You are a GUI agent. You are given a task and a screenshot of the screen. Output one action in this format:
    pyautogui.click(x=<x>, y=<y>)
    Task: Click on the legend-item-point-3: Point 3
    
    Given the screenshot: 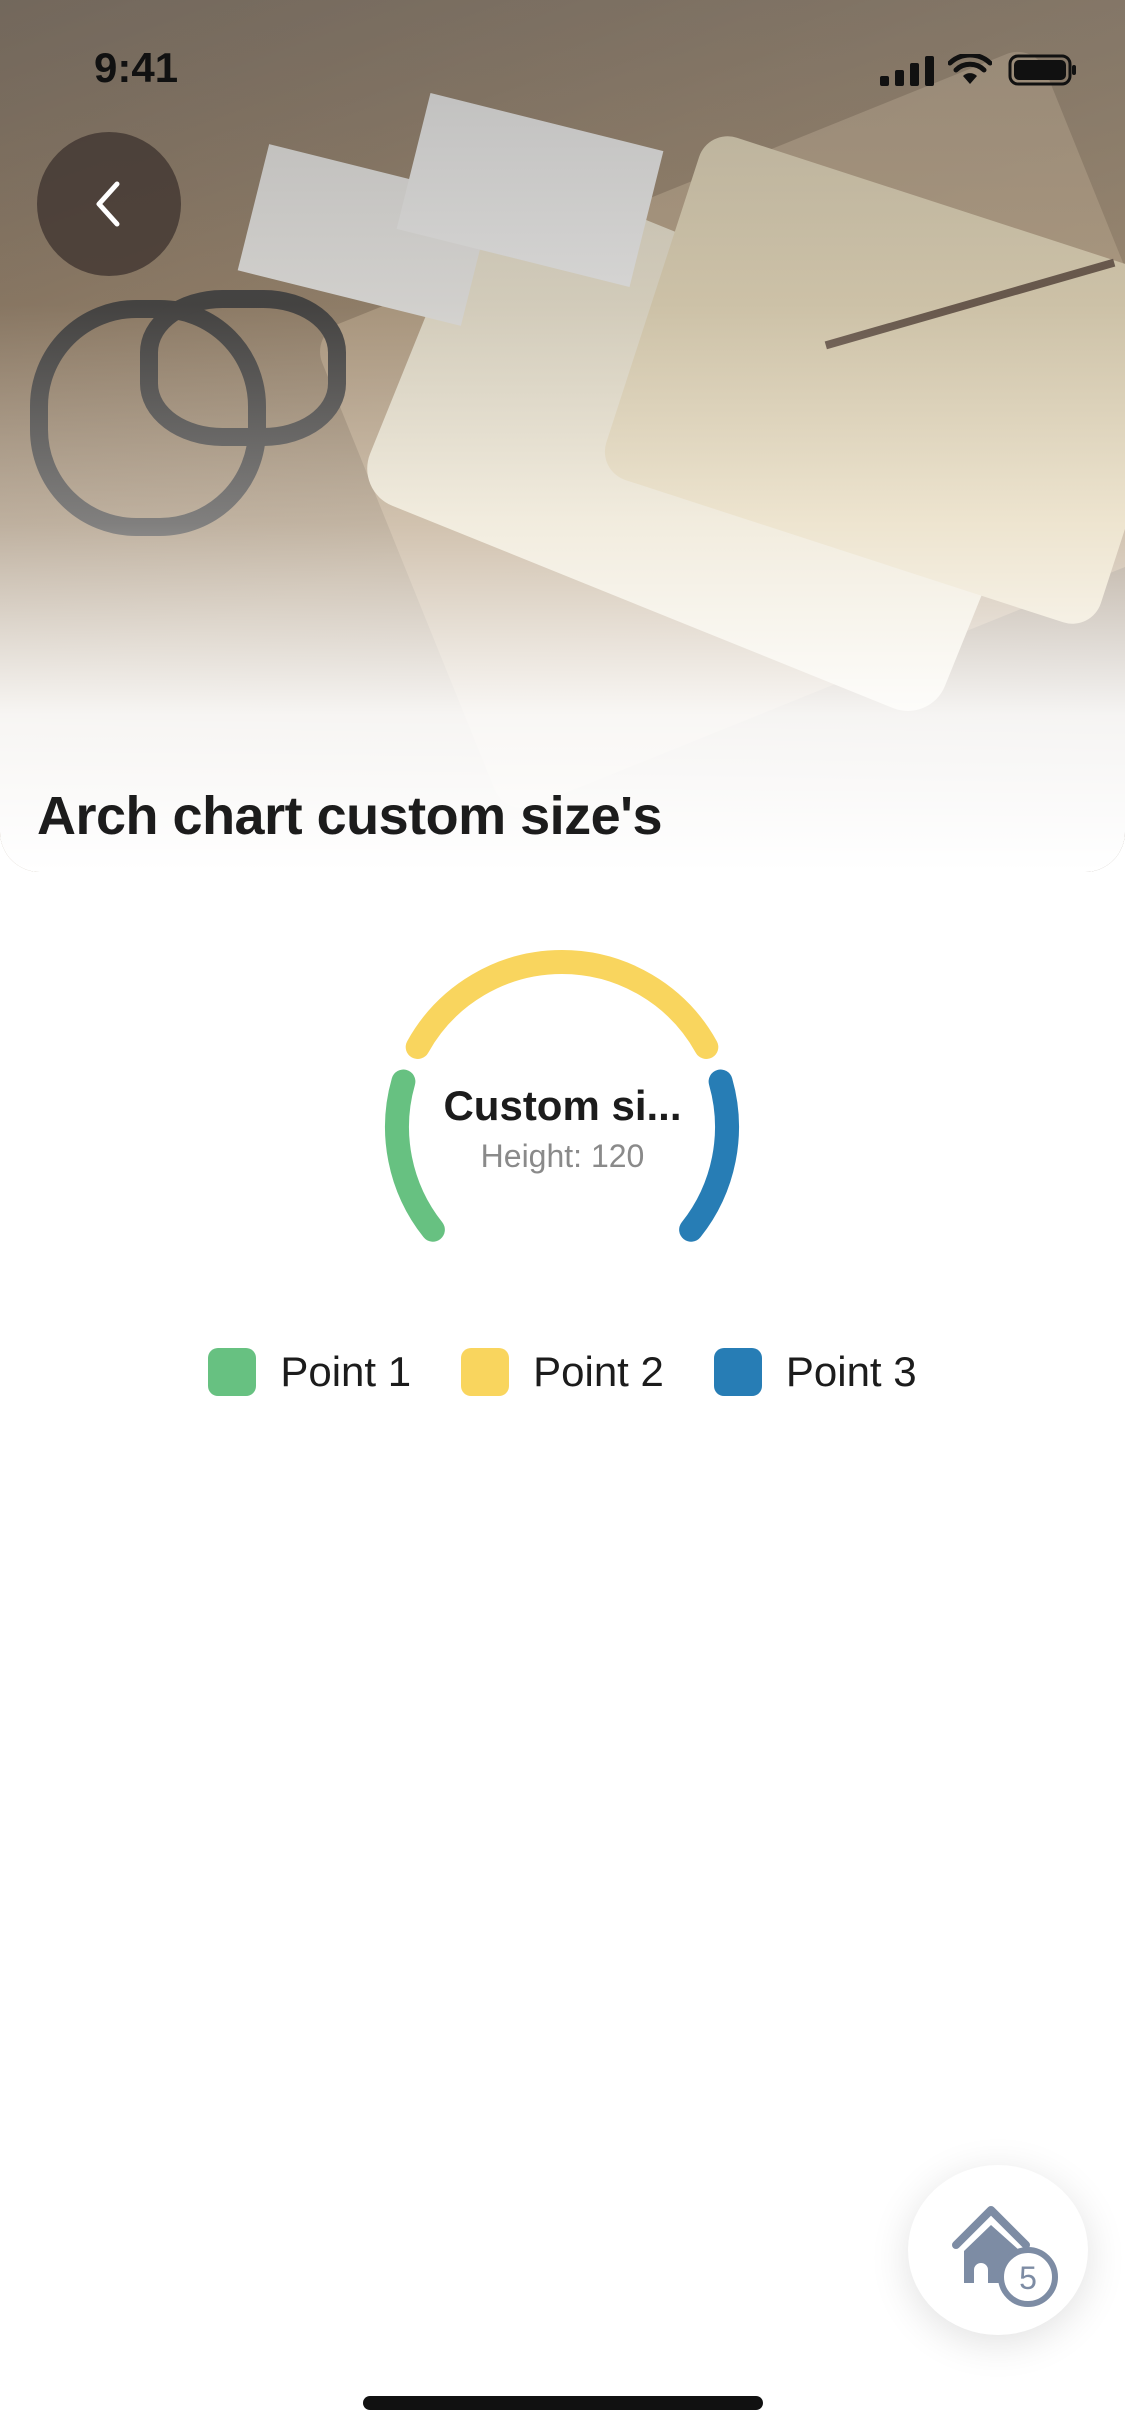 What is the action you would take?
    pyautogui.click(x=815, y=1372)
    